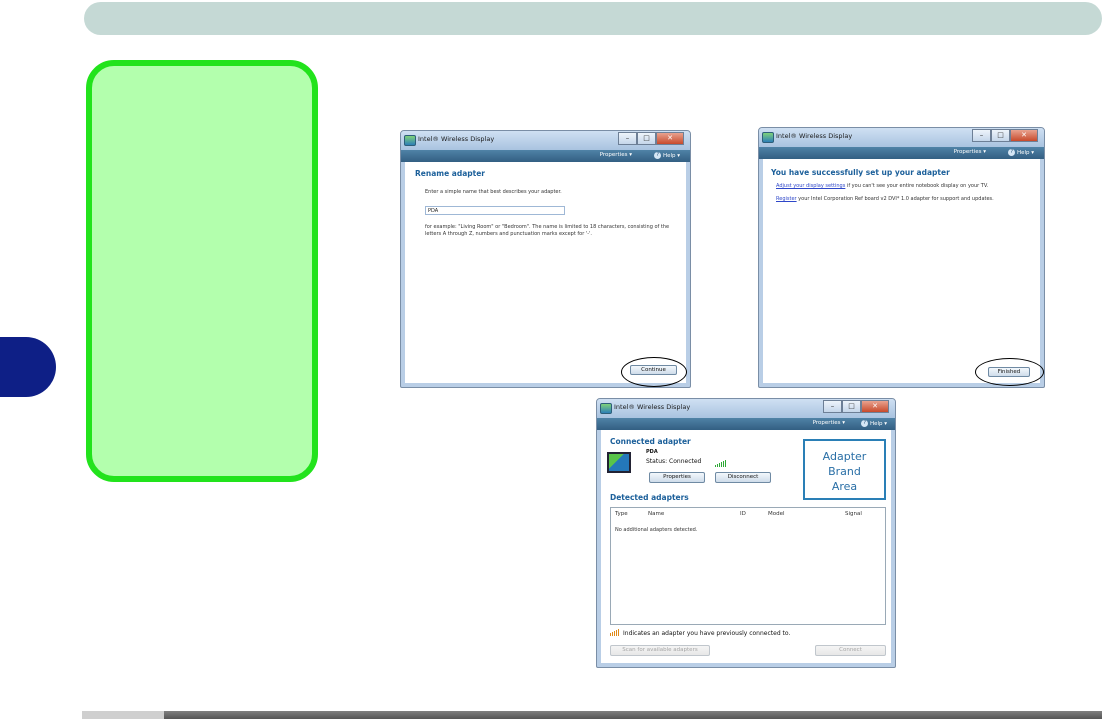 This screenshot has height=721, width=1106. What do you see at coordinates (652, 452) in the screenshot?
I see `adapter-name: PDA` at bounding box center [652, 452].